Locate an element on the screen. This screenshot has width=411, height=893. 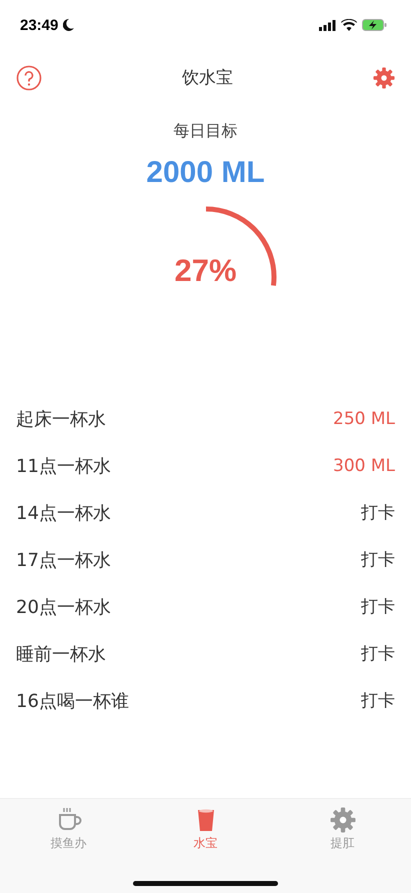
entry-name: 11点一杯水 is located at coordinates (63, 466).